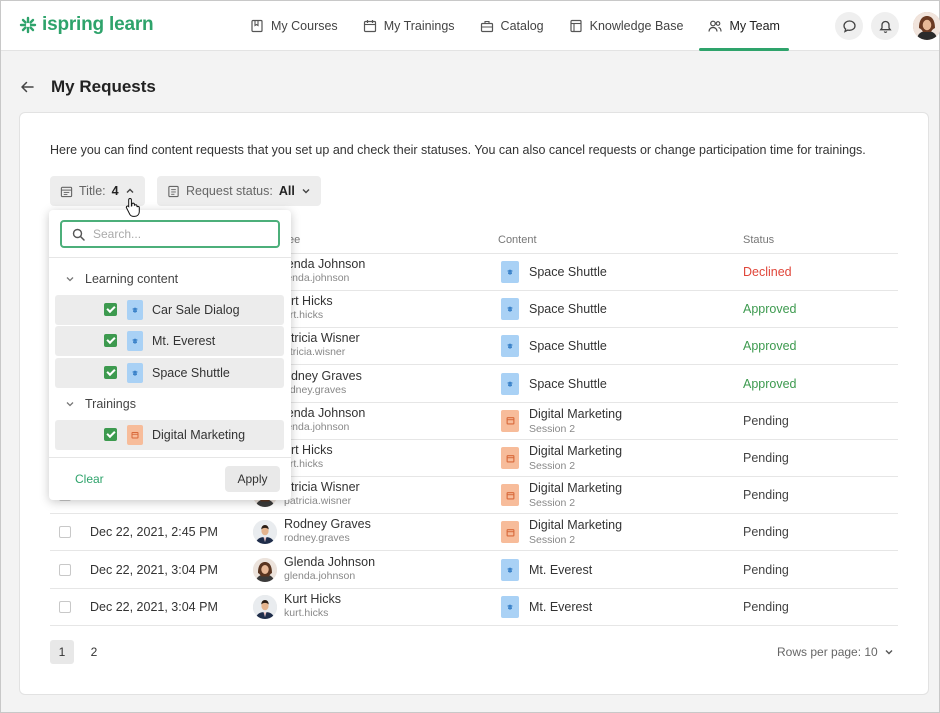  I want to click on group-label: Learning content, so click(132, 279).